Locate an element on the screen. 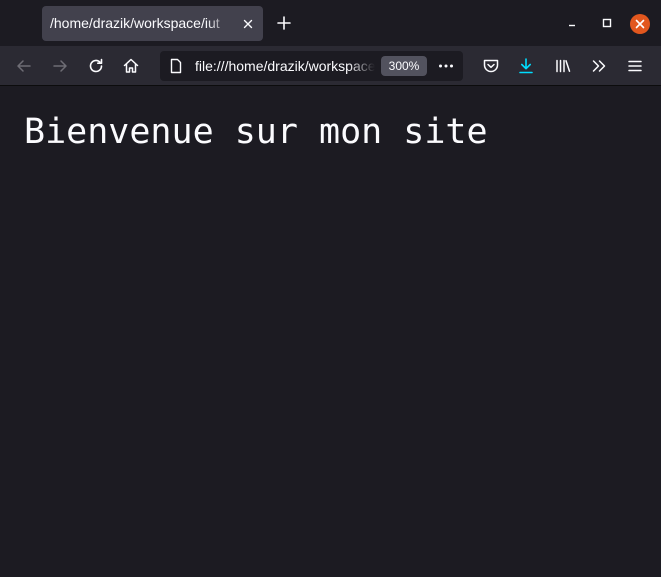 This screenshot has width=661, height=577. url-bar: file:///home/drazik/workspace/iut 300% is located at coordinates (311, 66).